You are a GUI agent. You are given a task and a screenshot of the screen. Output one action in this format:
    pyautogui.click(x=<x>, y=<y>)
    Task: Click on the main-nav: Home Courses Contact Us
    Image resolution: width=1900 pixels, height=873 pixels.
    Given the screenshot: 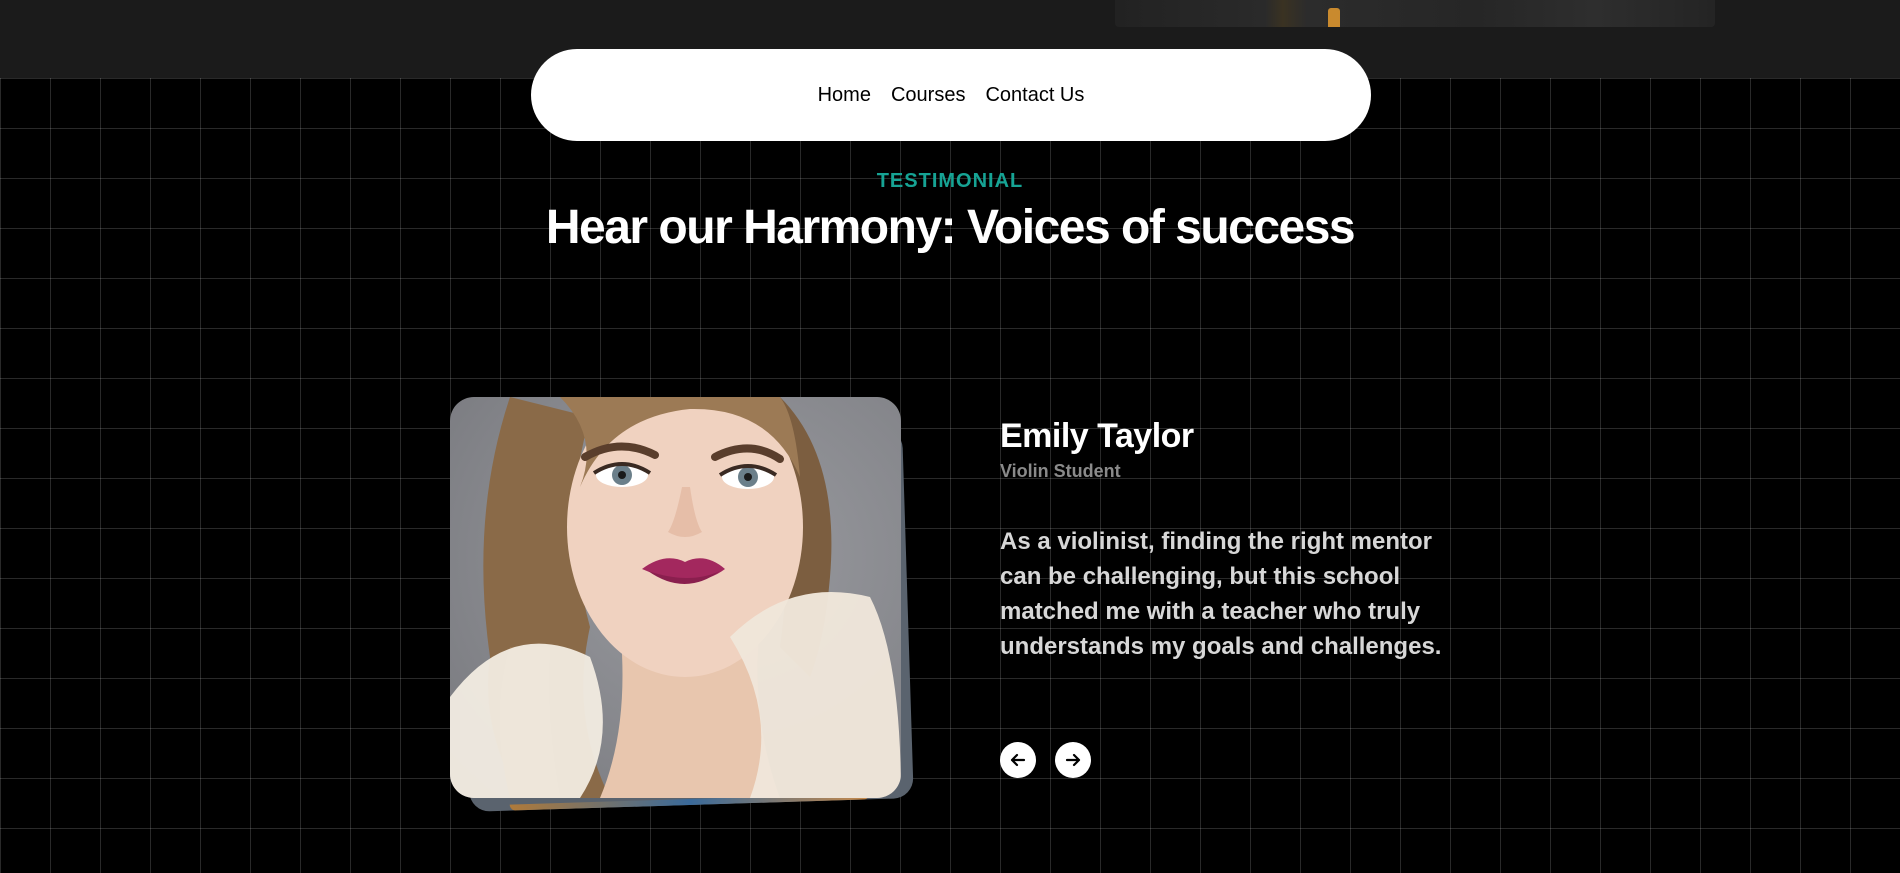 What is the action you would take?
    pyautogui.click(x=951, y=95)
    